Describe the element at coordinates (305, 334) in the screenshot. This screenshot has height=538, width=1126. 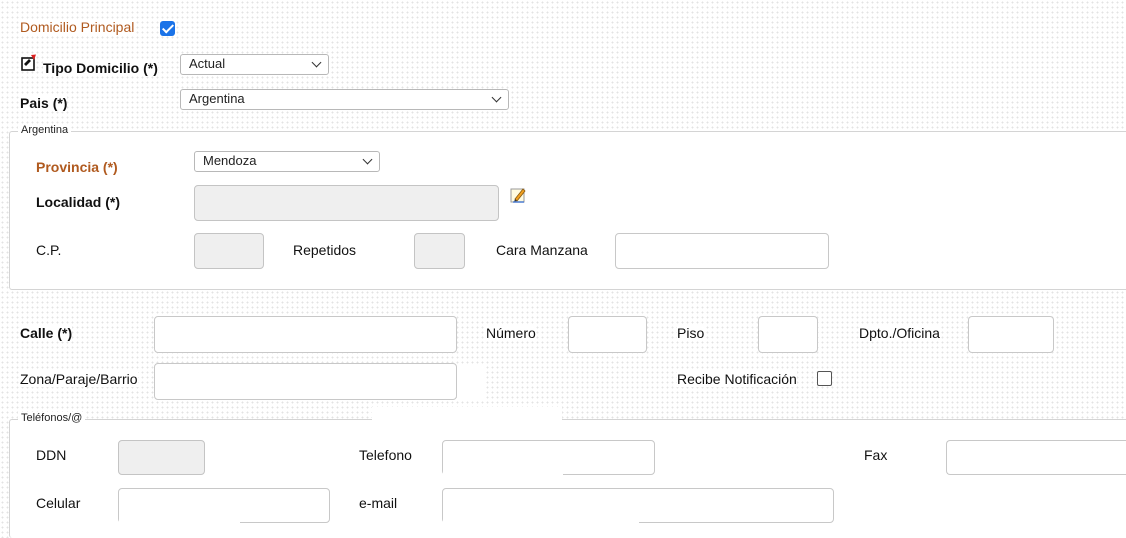
I see `calle-input` at that location.